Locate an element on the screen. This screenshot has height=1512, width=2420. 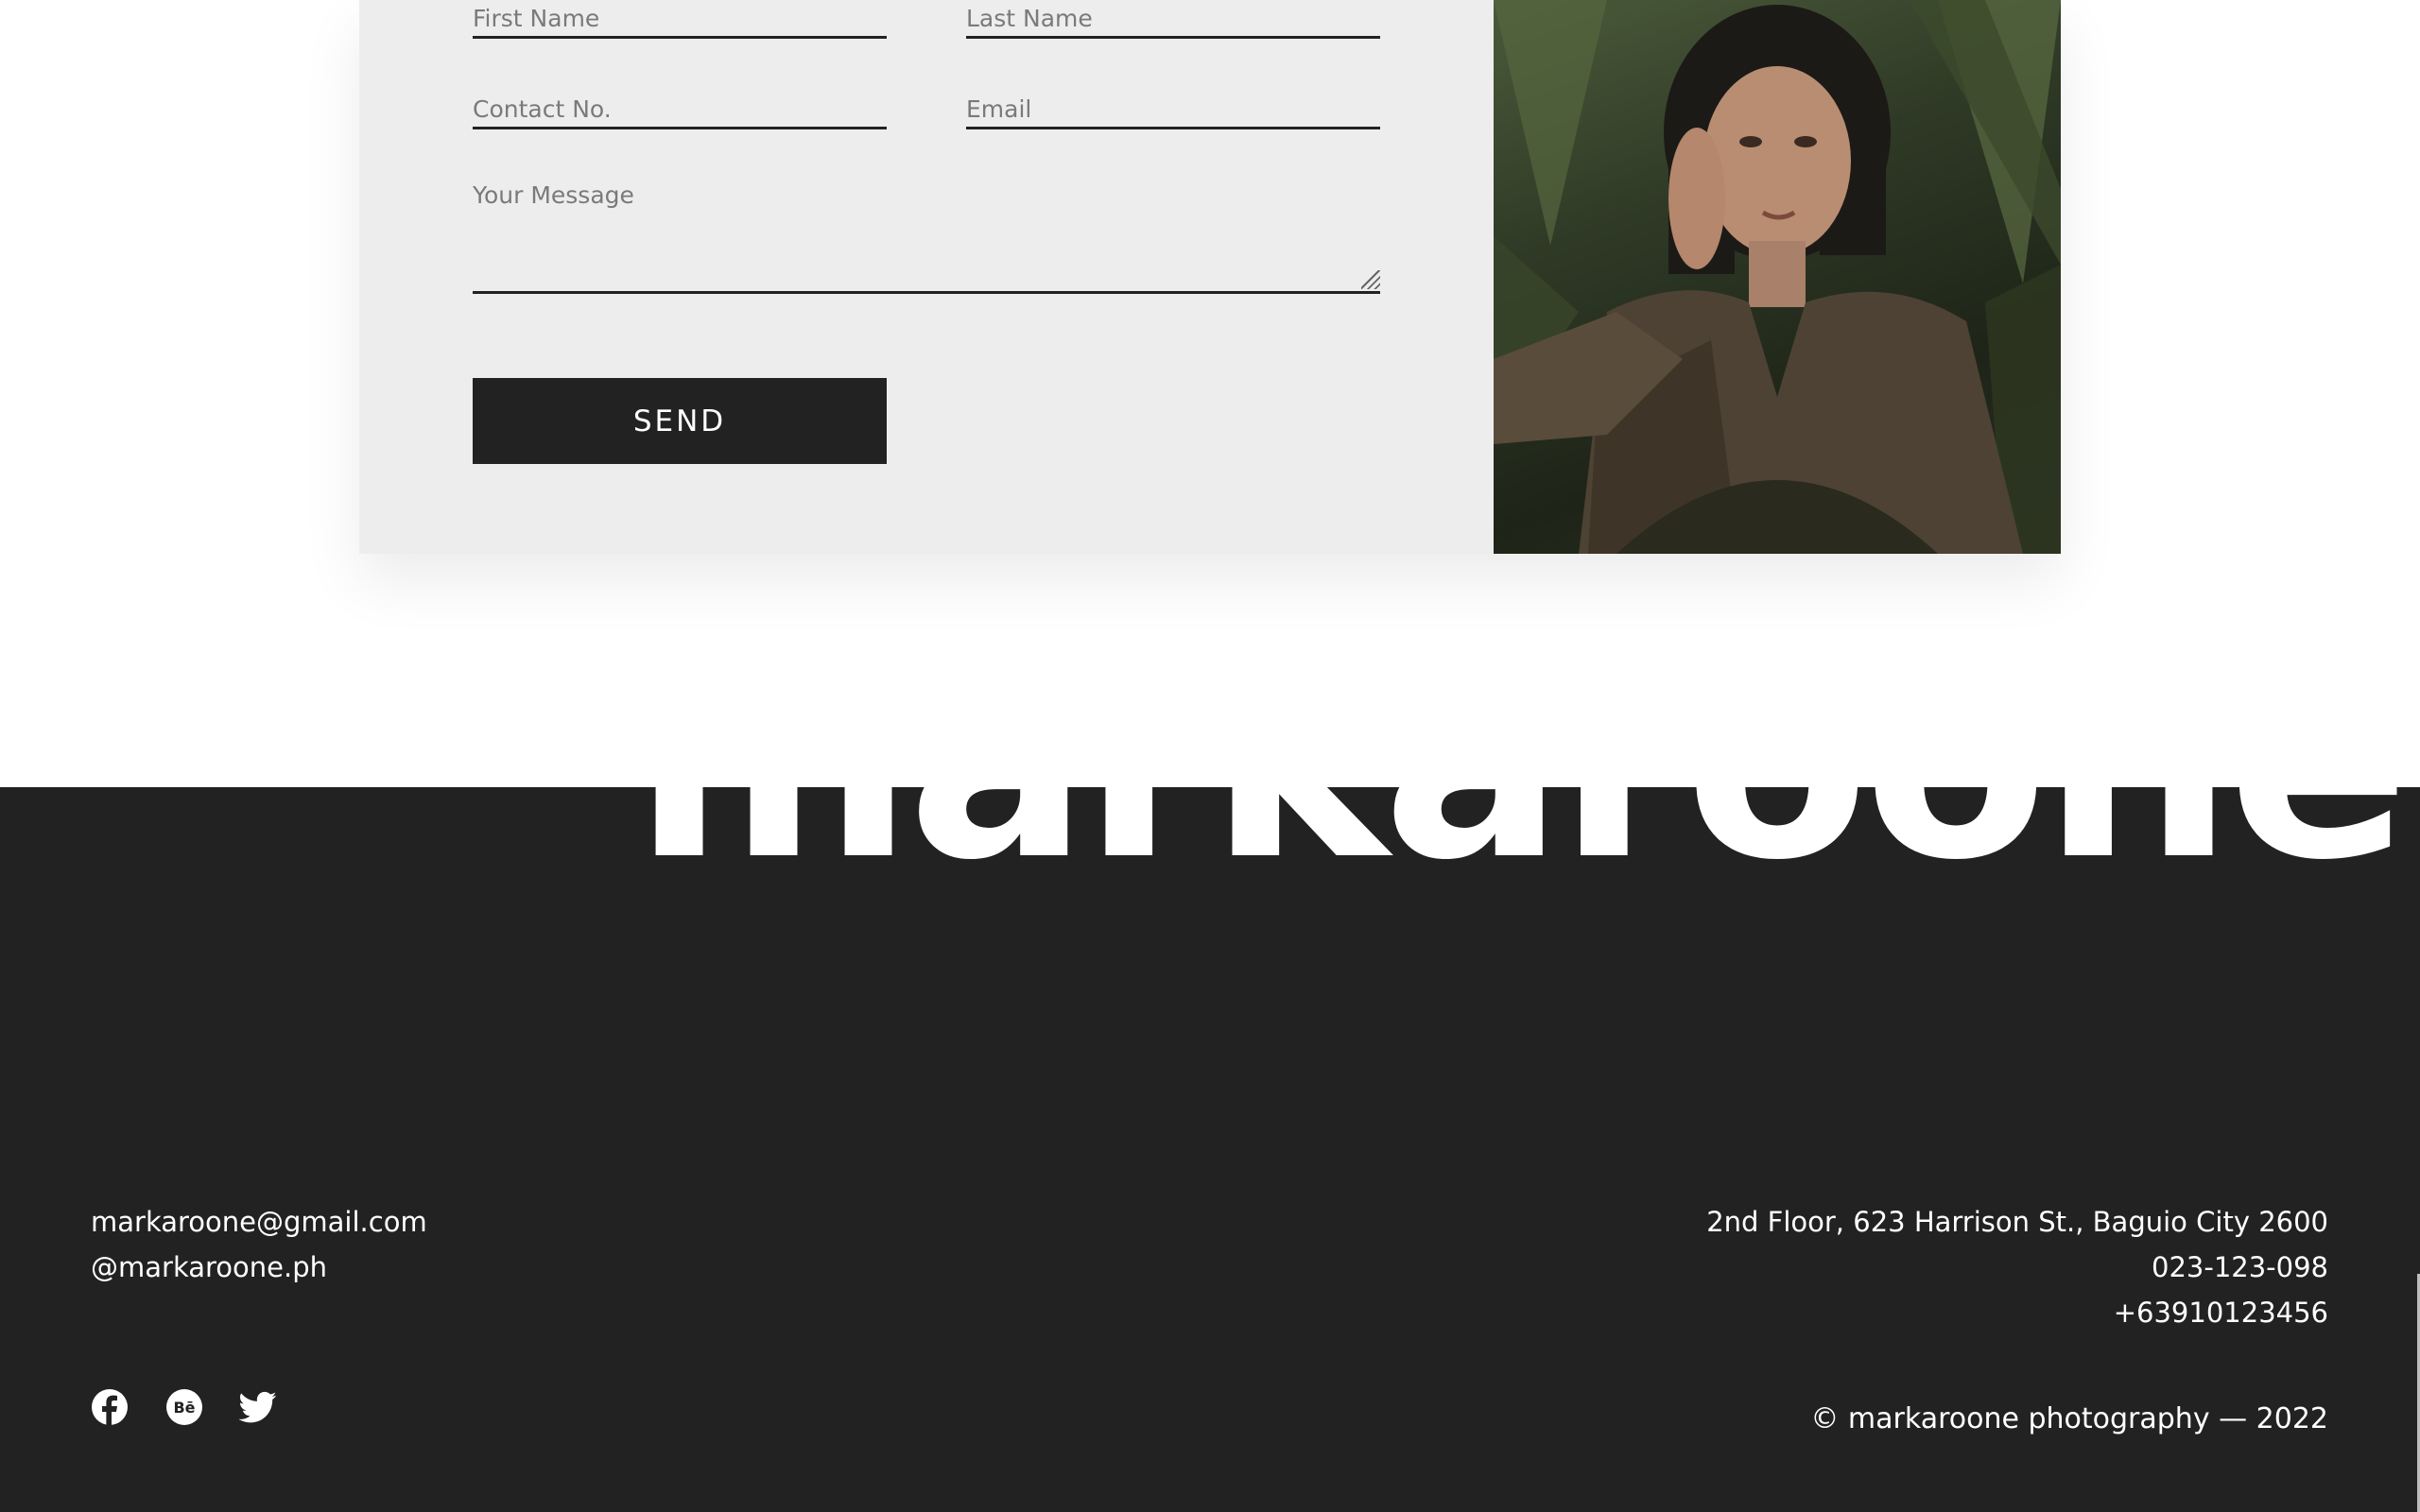
wordmark-clip: markaroone. is located at coordinates (1210, 853).